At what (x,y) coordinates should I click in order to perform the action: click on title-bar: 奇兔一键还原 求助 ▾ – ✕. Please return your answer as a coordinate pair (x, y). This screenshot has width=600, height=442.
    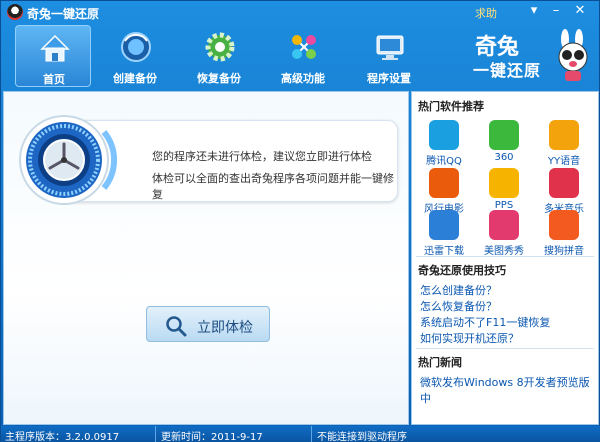
    Looking at the image, I should click on (300, 12).